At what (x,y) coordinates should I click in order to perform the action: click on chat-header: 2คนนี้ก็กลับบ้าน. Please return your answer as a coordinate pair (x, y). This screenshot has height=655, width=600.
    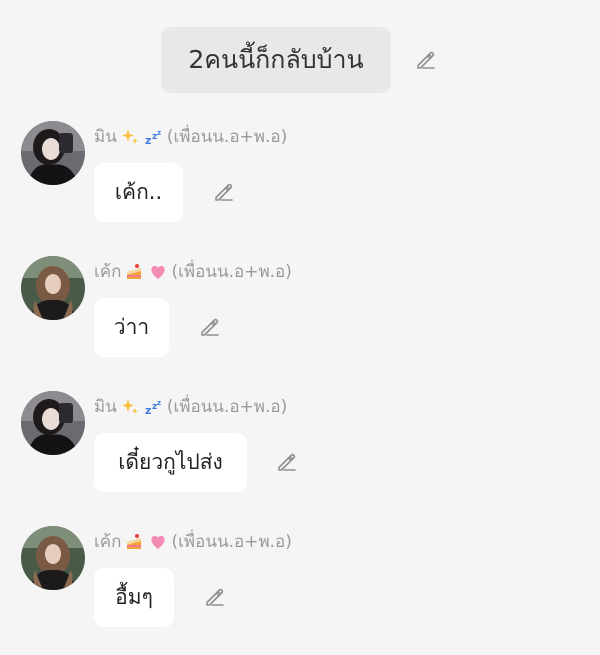
    Looking at the image, I should click on (300, 60).